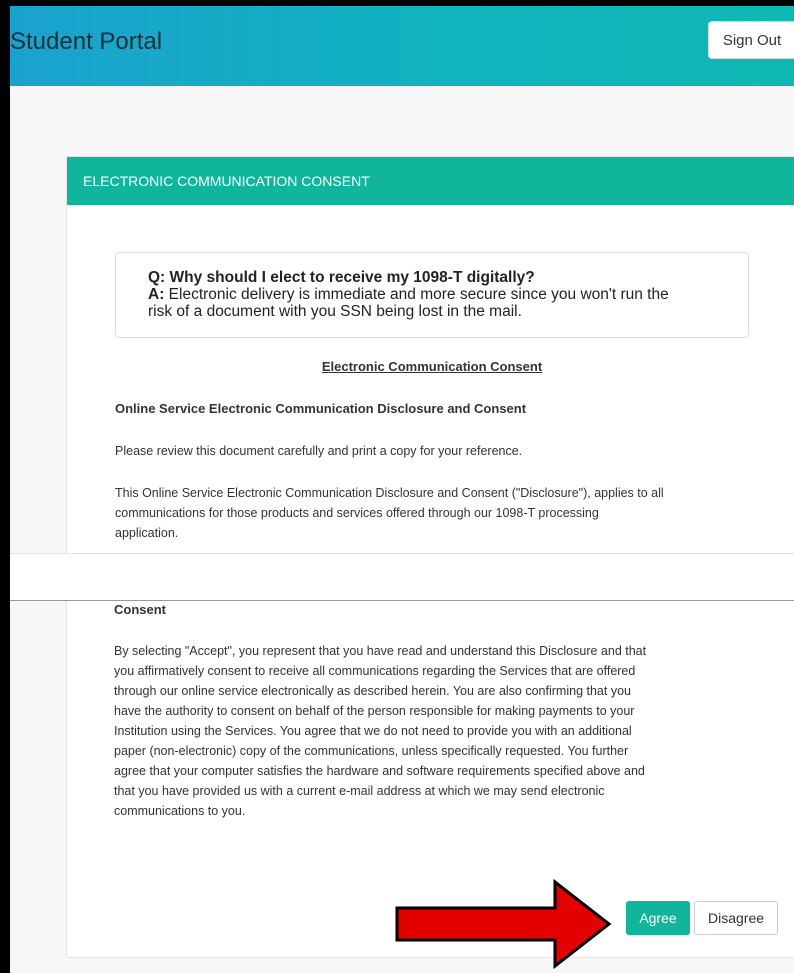  I want to click on question-label: Q:, so click(157, 277).